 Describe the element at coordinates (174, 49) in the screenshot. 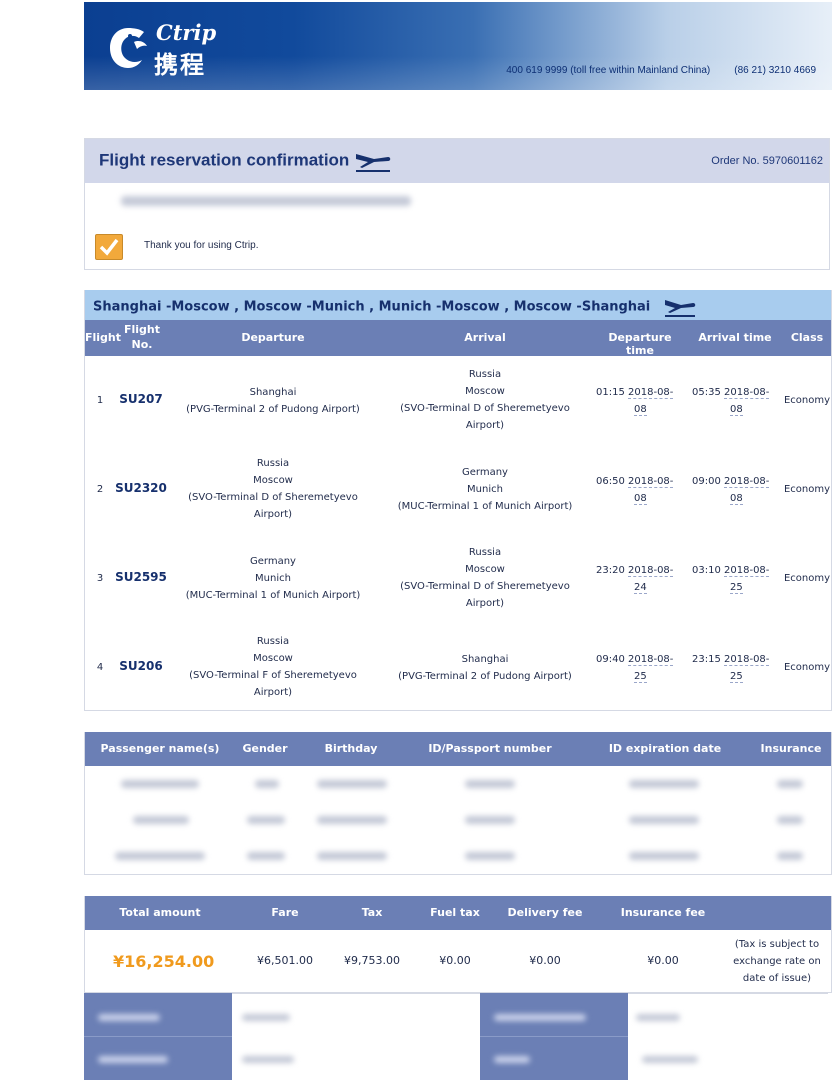

I see `ctrip-logo: Ctrip 携程` at that location.